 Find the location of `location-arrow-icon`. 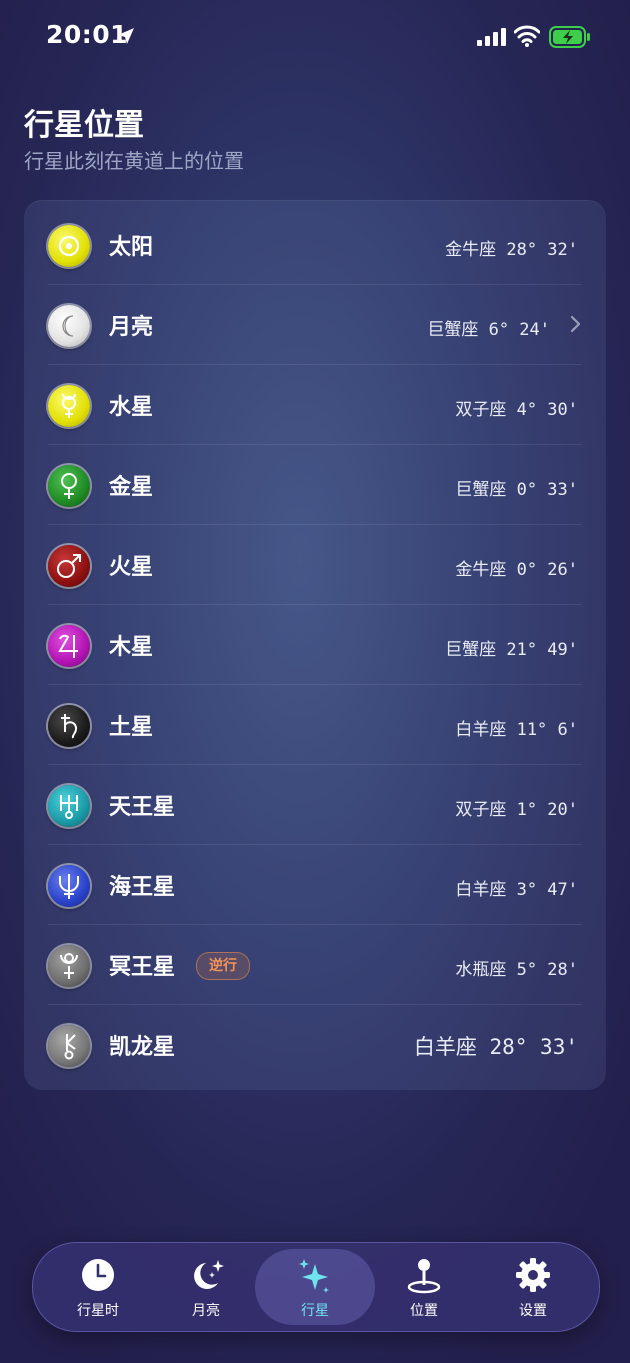

location-arrow-icon is located at coordinates (126, 38).